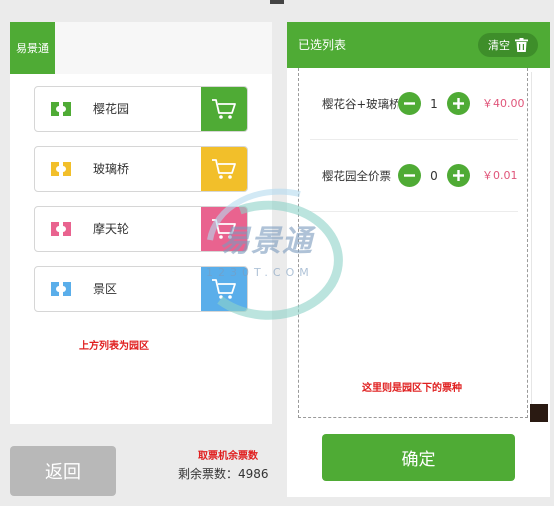 The image size is (554, 506). What do you see at coordinates (228, 456) in the screenshot?
I see `machine-annotation: 取票机余票数` at bounding box center [228, 456].